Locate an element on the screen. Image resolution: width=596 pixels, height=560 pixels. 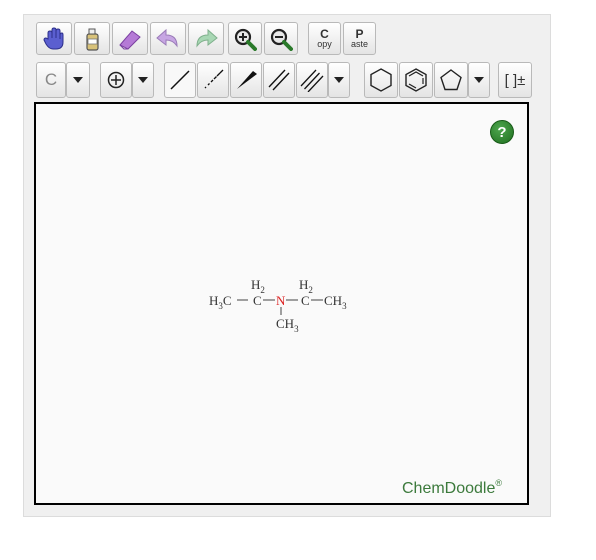
element-label: C is located at coordinates (51, 79).